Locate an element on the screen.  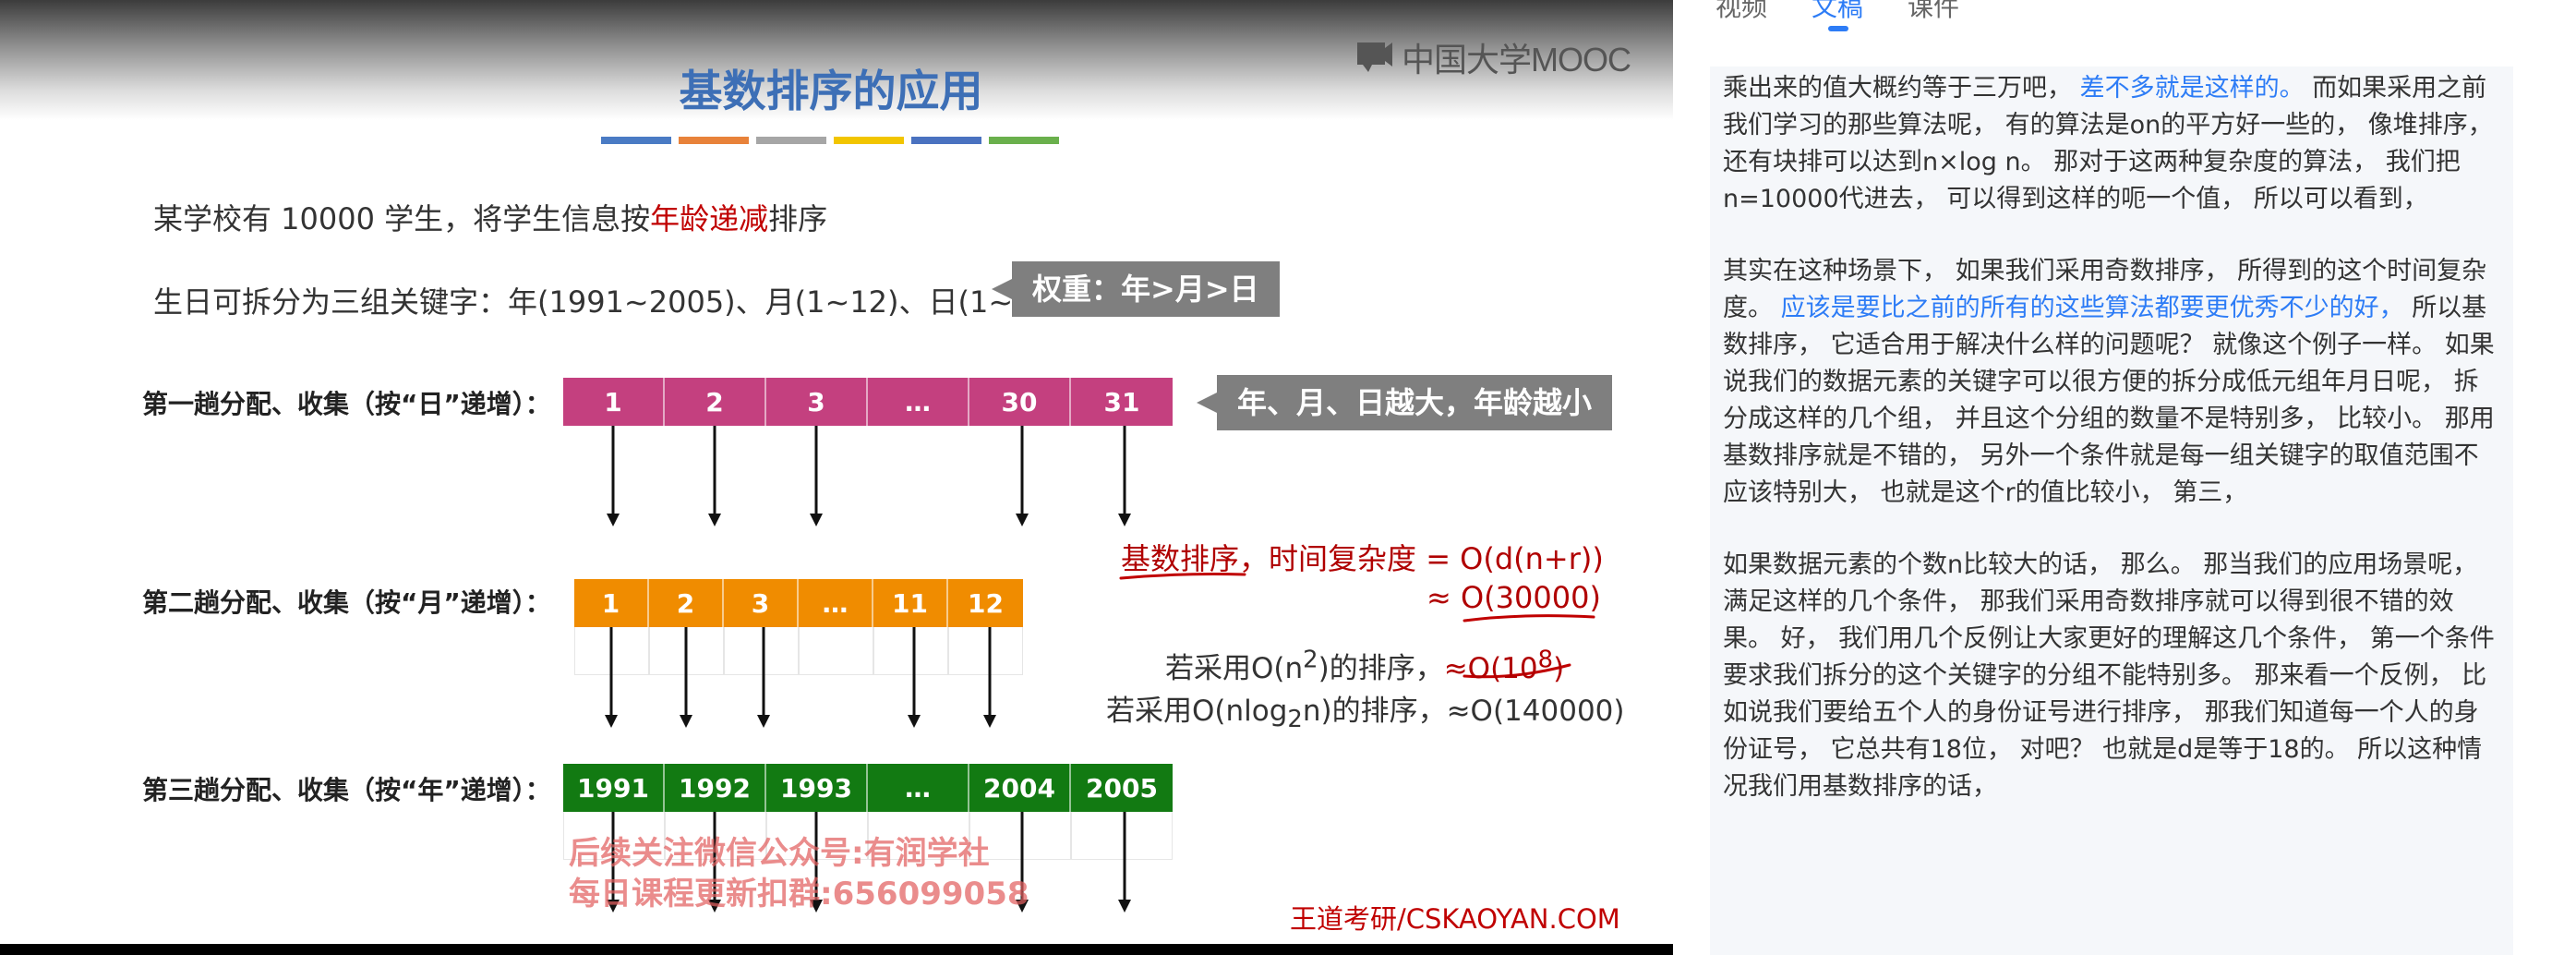
slide-credit: 王道考研/CSKAOYAN.COM is located at coordinates (1455, 919).